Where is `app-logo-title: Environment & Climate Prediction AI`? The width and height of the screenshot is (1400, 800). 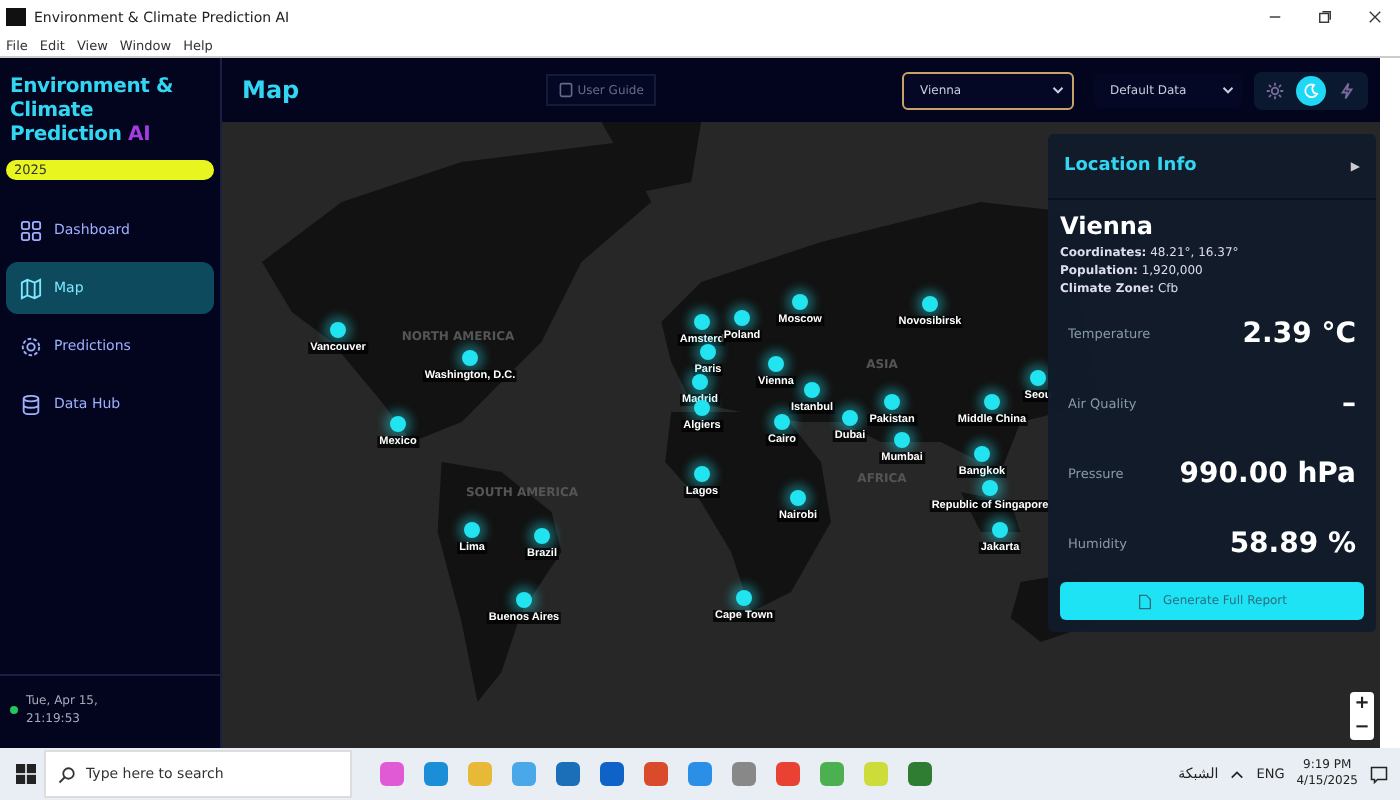 app-logo-title: Environment & Climate Prediction AI is located at coordinates (92, 112).